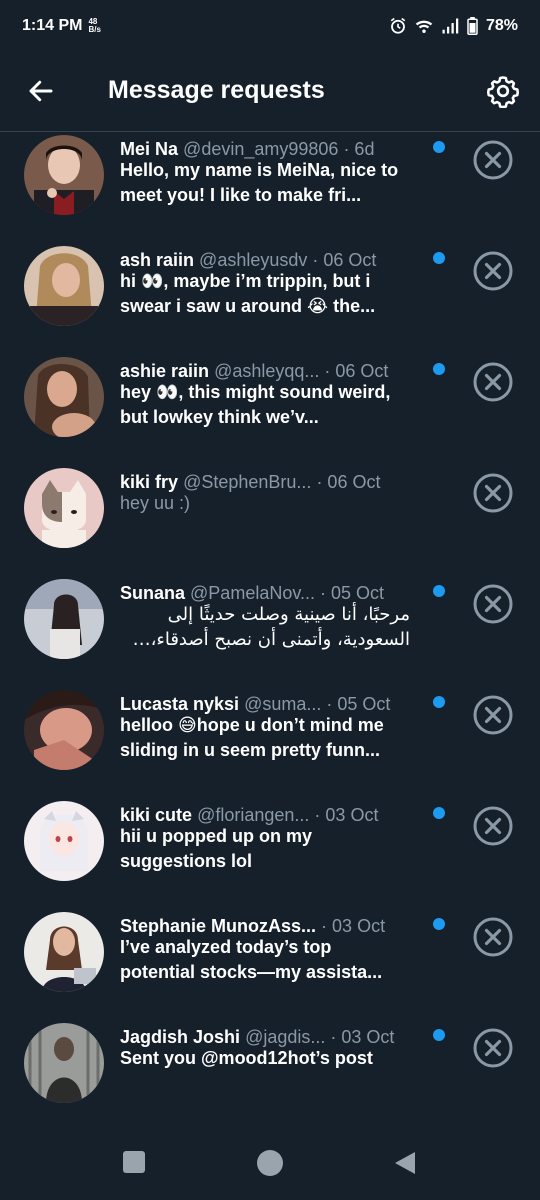 The image size is (540, 1200). I want to click on sender-name: Lucasta nyksi, so click(180, 704).